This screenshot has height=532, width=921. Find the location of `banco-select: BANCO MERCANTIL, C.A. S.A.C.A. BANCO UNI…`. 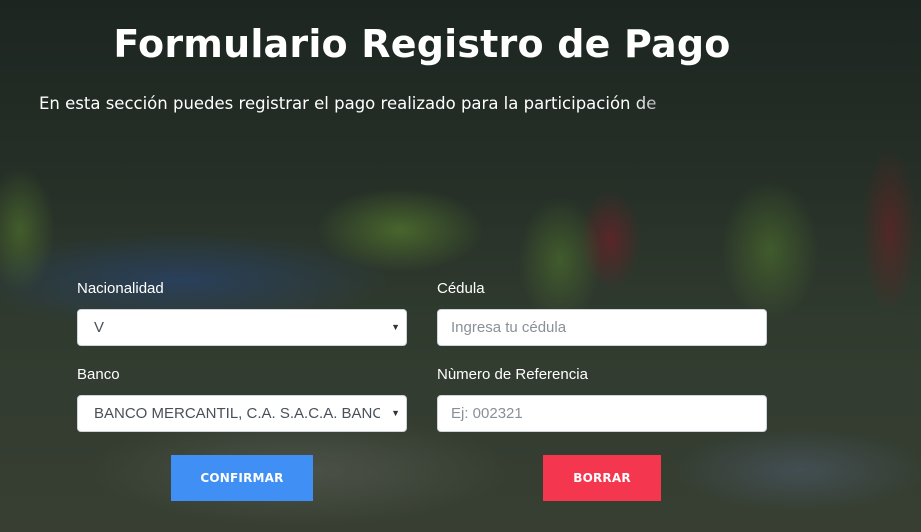

banco-select: BANCO MERCANTIL, C.A. S.A.C.A. BANCO UNI… is located at coordinates (242, 413).